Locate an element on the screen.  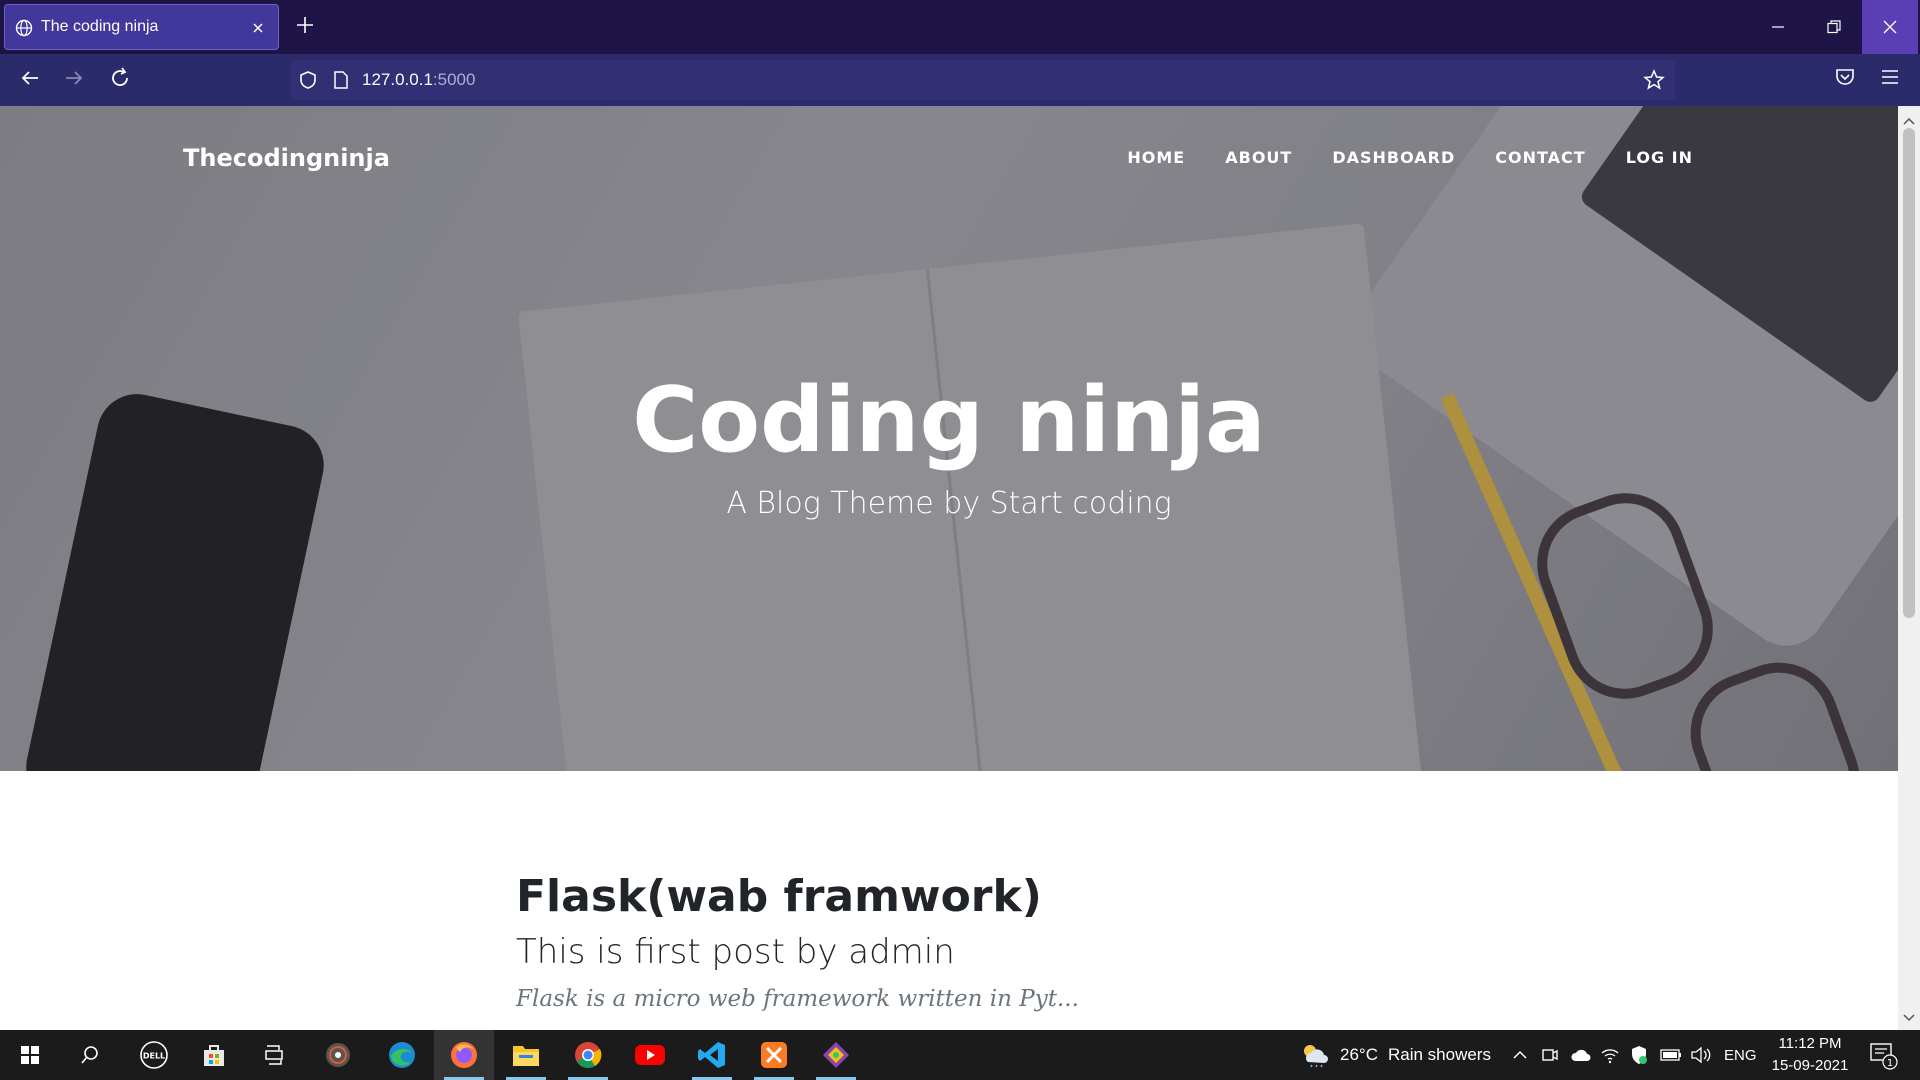
browser-tab: The coding ninja is located at coordinates (141, 27).